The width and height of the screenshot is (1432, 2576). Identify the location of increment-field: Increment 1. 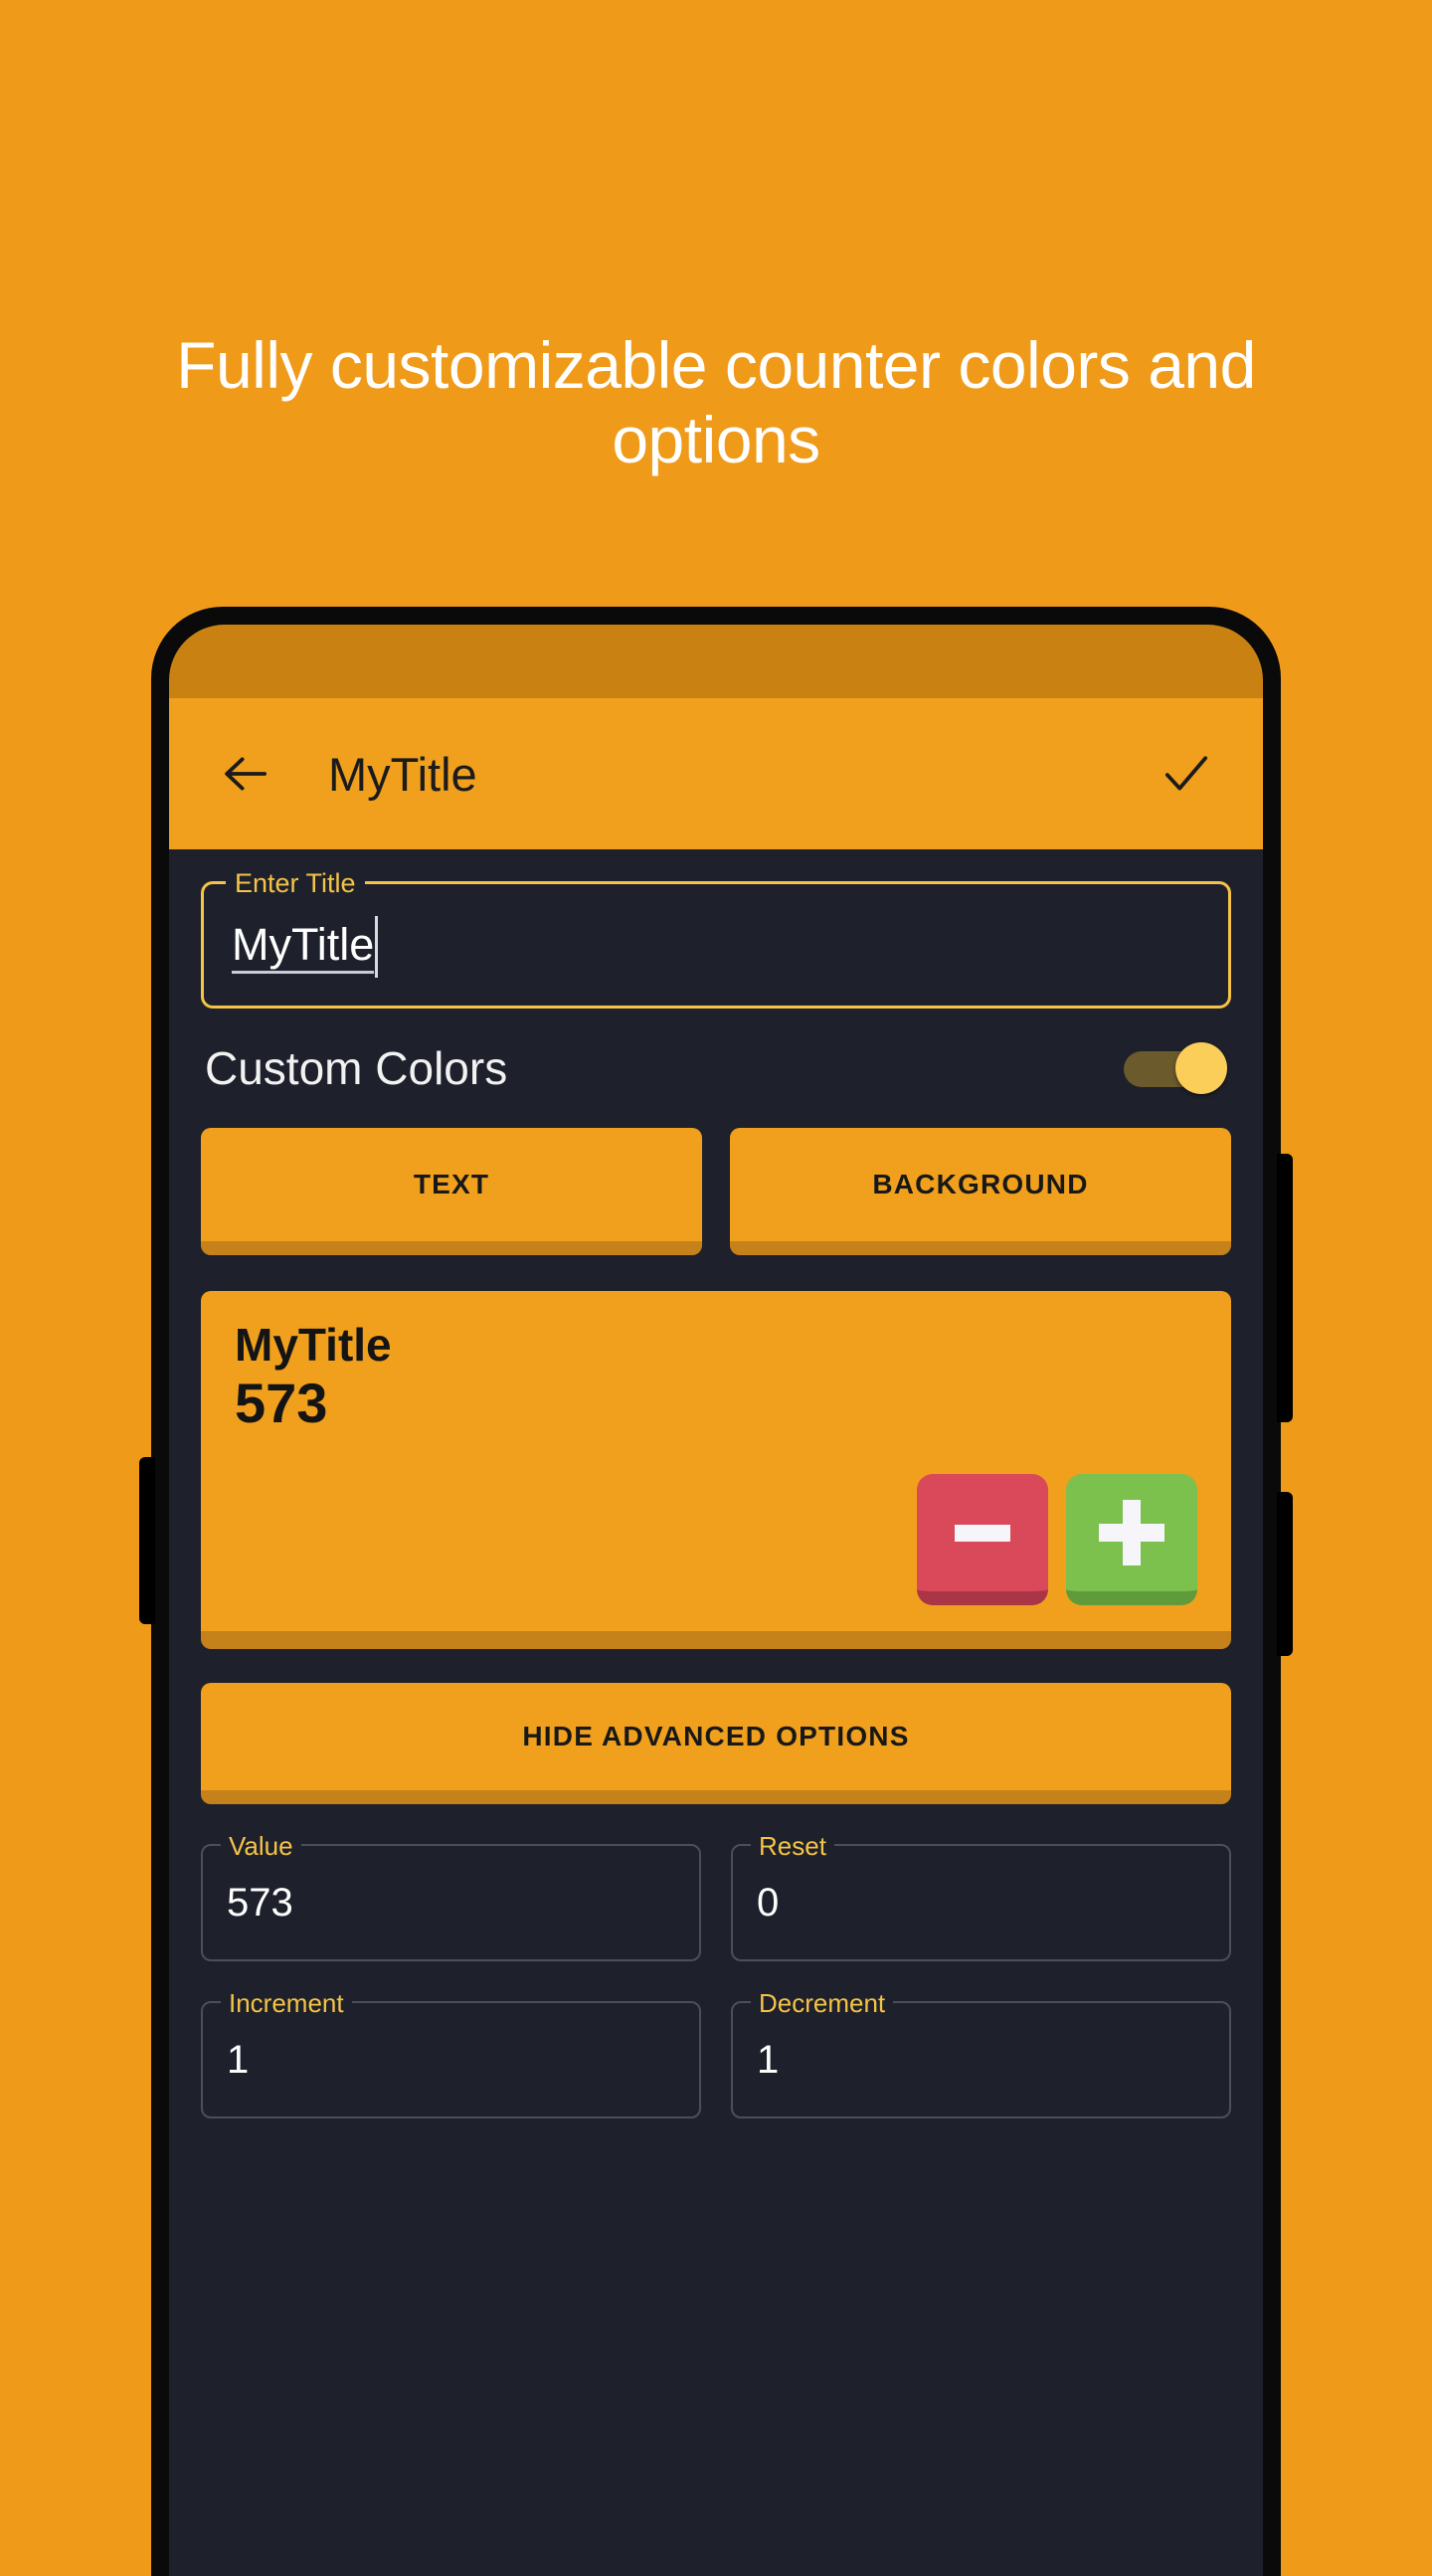
(451, 2053).